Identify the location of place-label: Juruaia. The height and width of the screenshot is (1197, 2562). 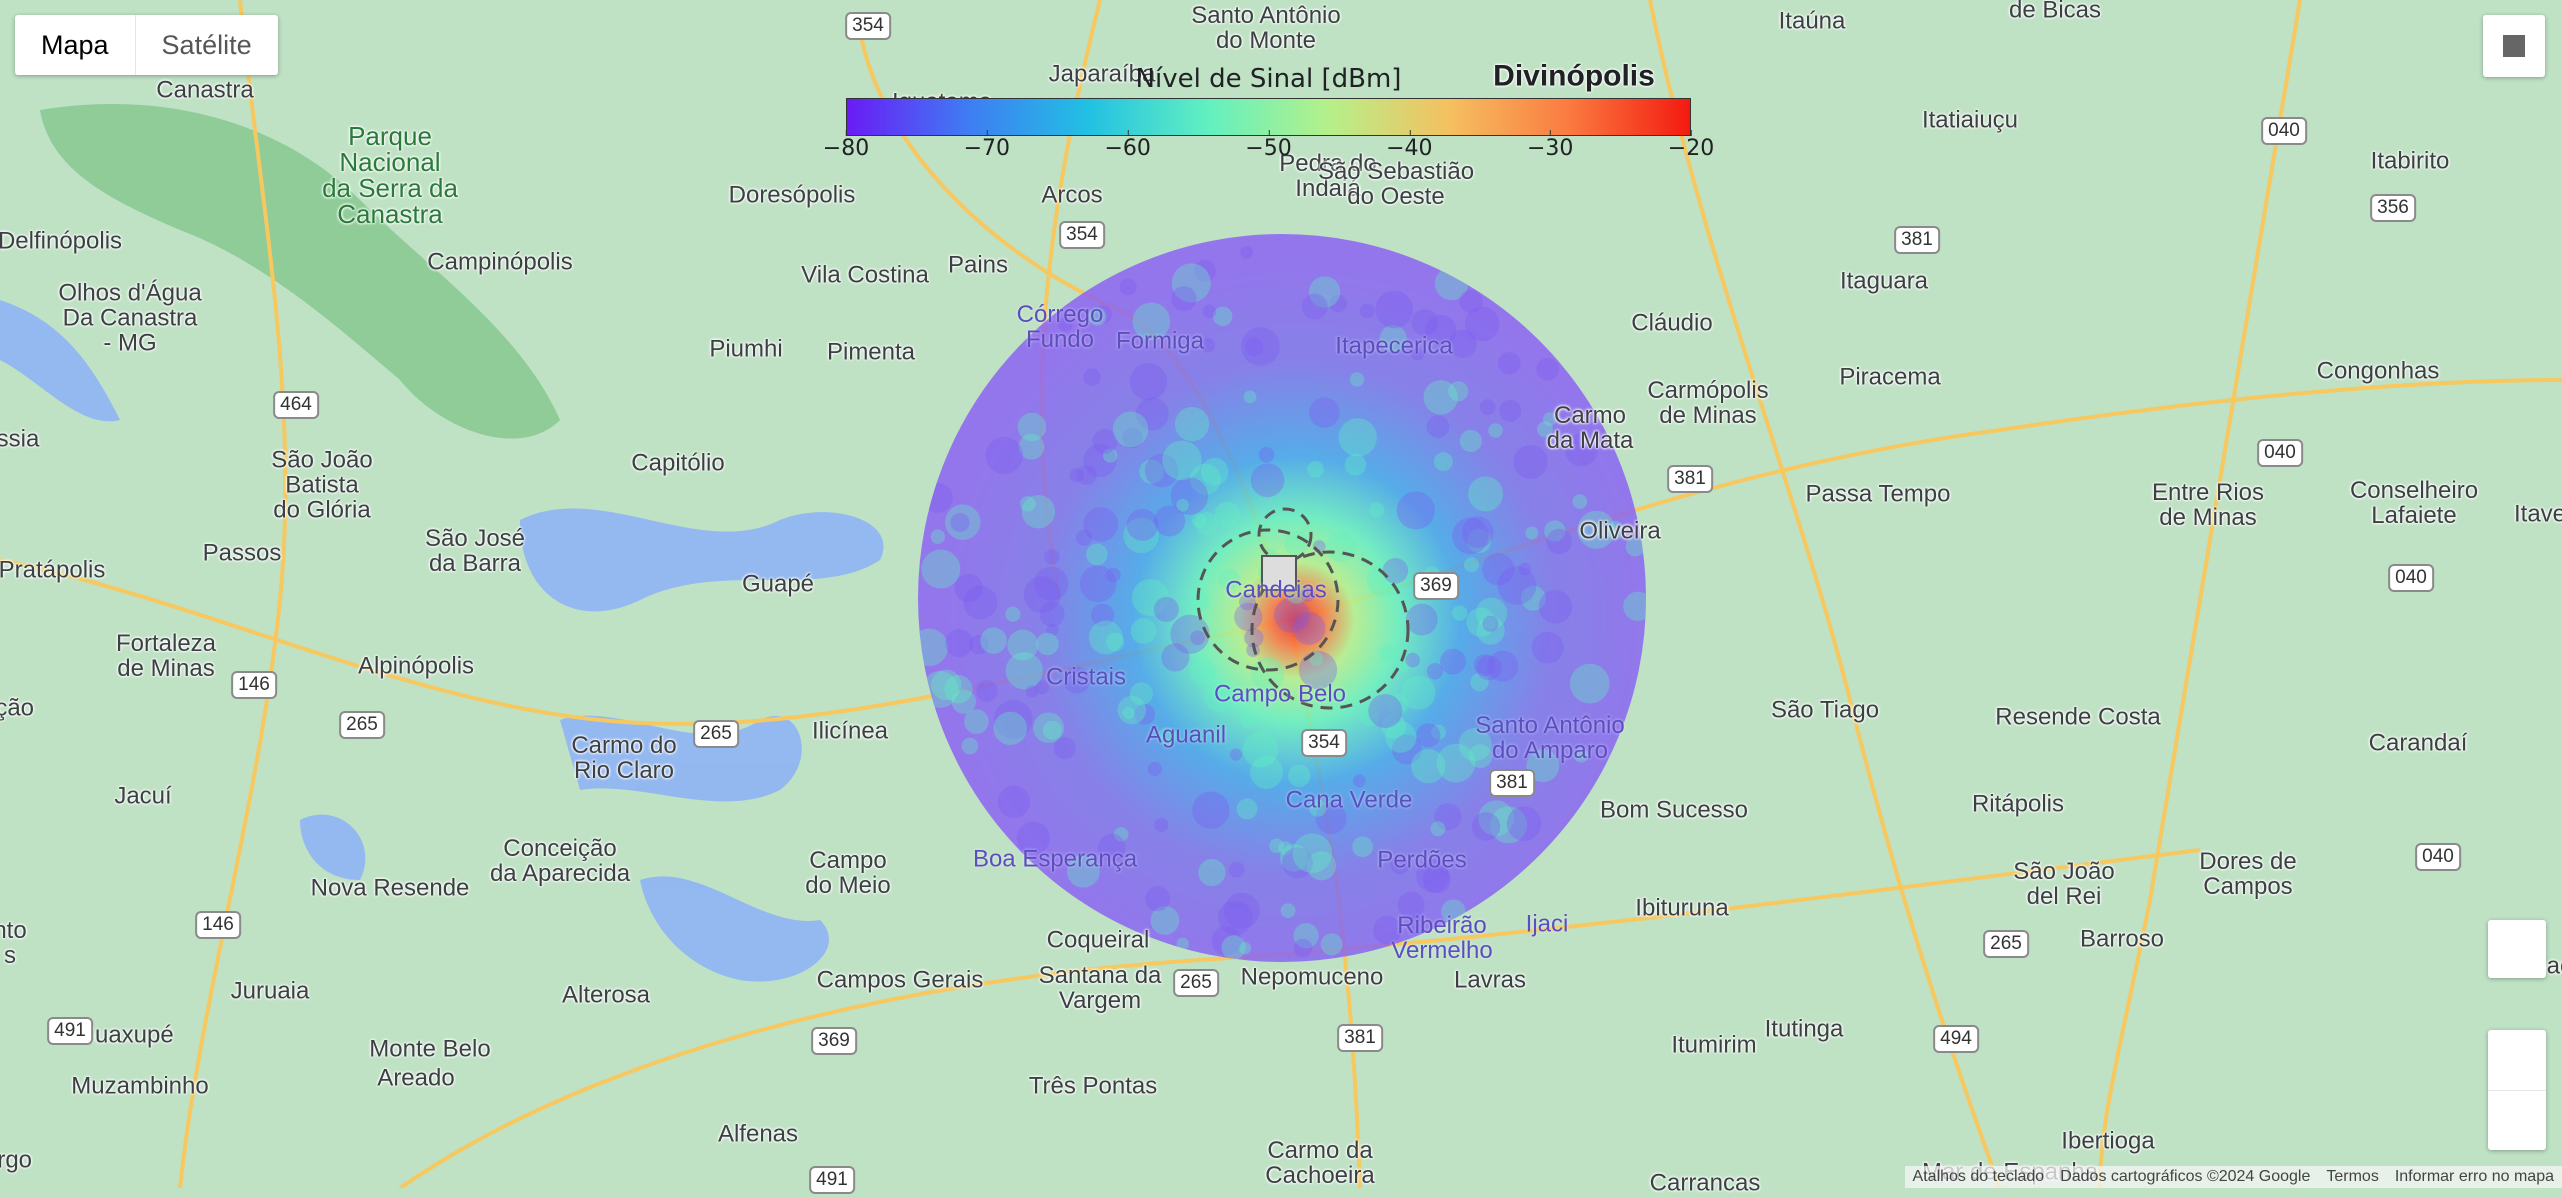
(270, 991).